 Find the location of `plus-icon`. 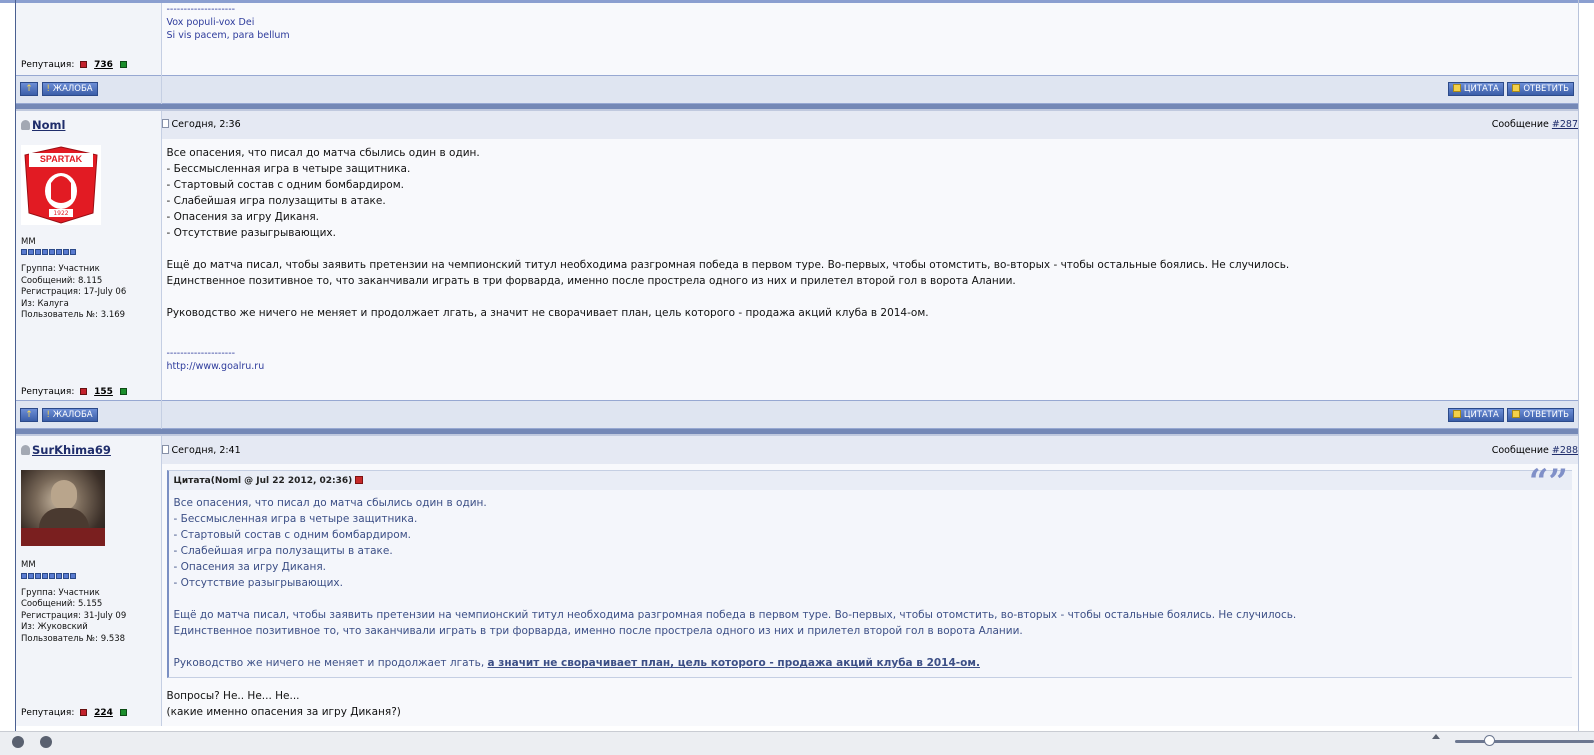

plus-icon is located at coordinates (1456, 88).